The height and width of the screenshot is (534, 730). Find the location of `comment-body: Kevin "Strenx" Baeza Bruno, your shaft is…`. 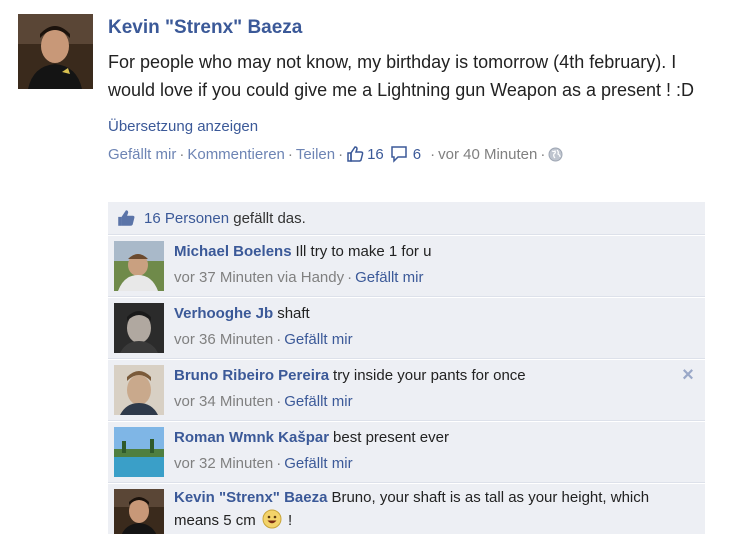

comment-body: Kevin "Strenx" Baeza Bruno, your shaft is… is located at coordinates (424, 509).